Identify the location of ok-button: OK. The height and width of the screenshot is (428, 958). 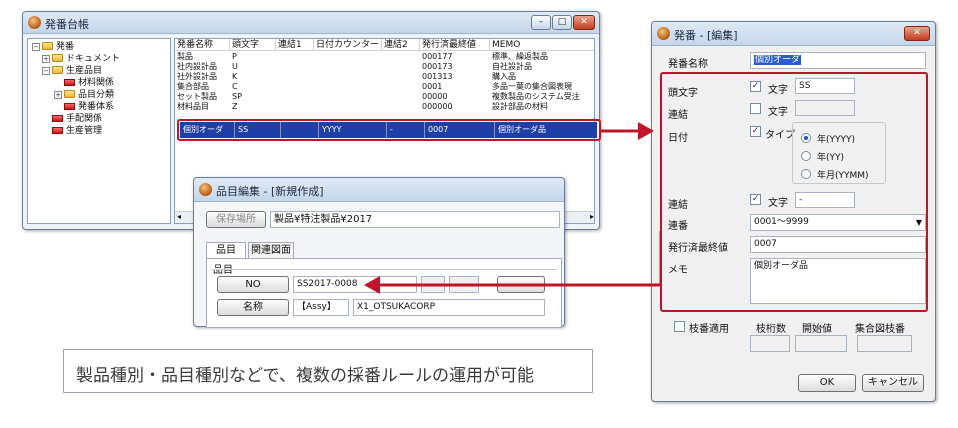
(827, 383).